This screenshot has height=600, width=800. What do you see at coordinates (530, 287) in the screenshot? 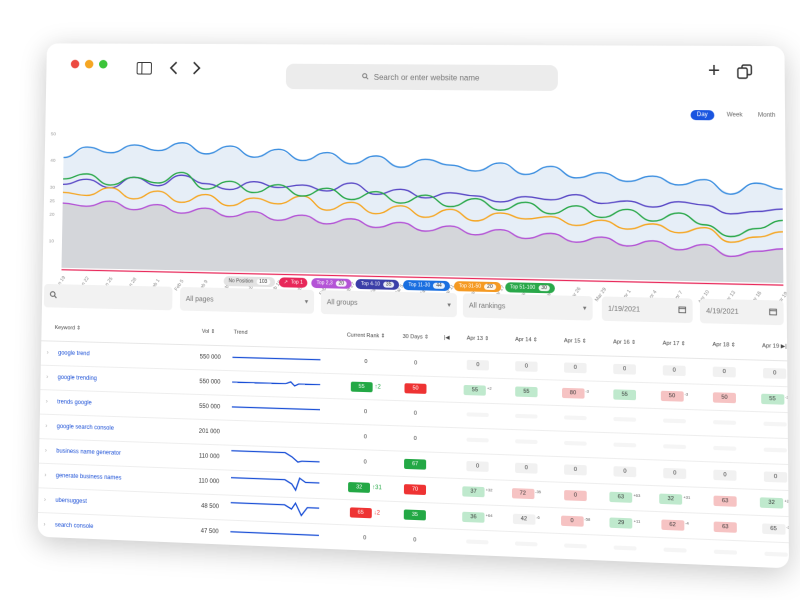
I see `legend-pill-7: Top 51-100 30` at bounding box center [530, 287].